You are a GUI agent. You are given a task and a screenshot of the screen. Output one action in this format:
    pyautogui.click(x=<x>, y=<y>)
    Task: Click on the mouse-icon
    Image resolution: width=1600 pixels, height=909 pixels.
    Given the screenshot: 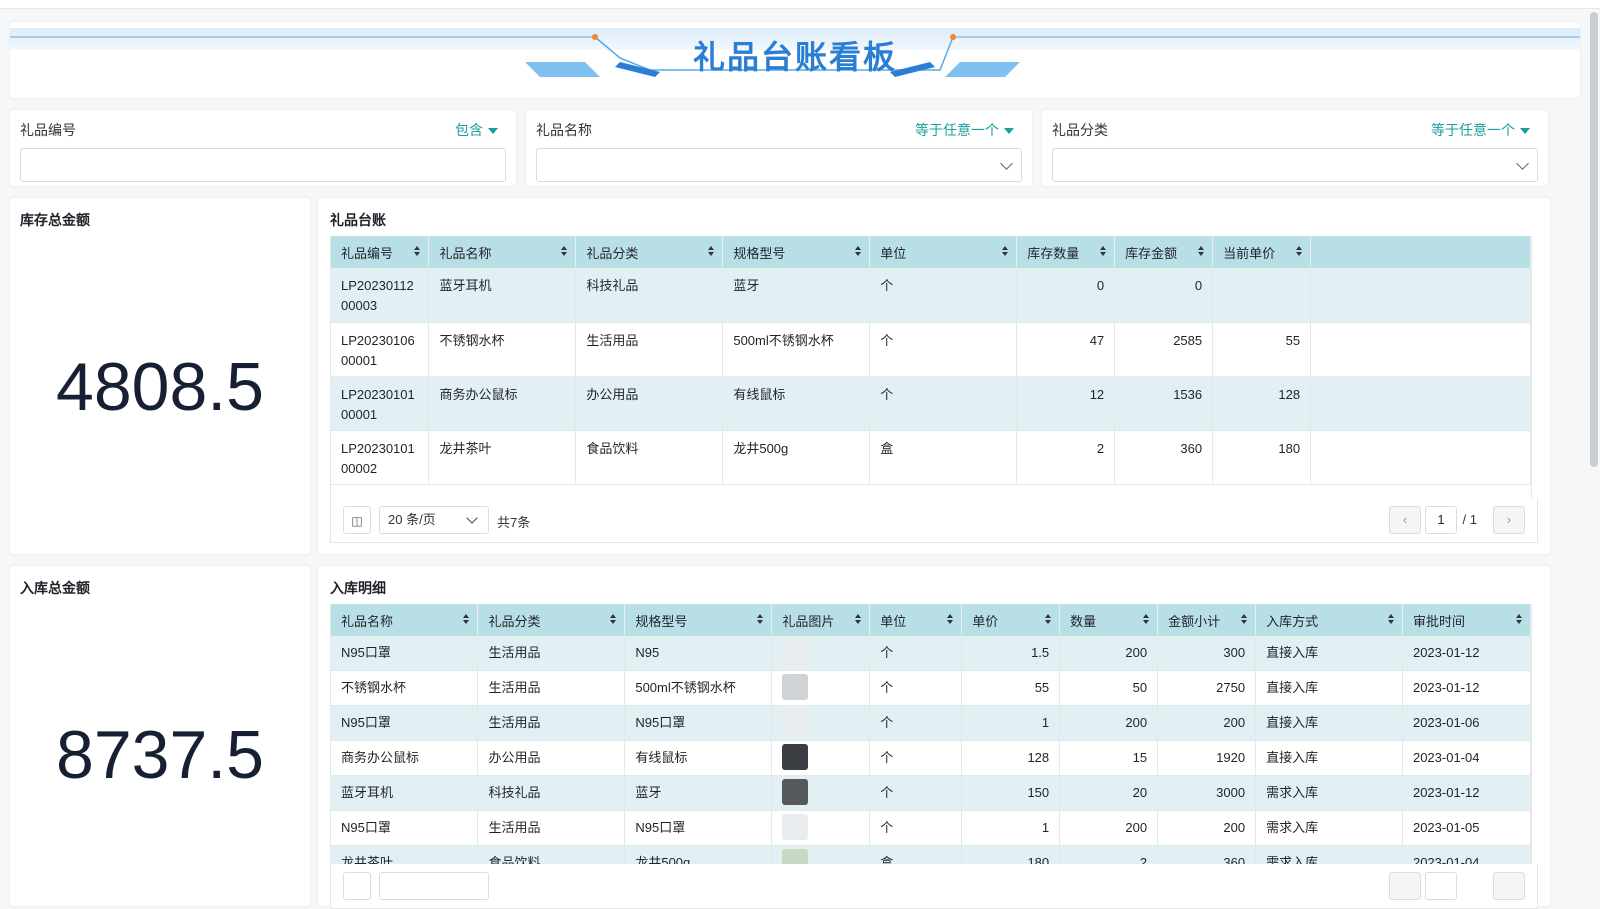 What is the action you would take?
    pyautogui.click(x=795, y=757)
    